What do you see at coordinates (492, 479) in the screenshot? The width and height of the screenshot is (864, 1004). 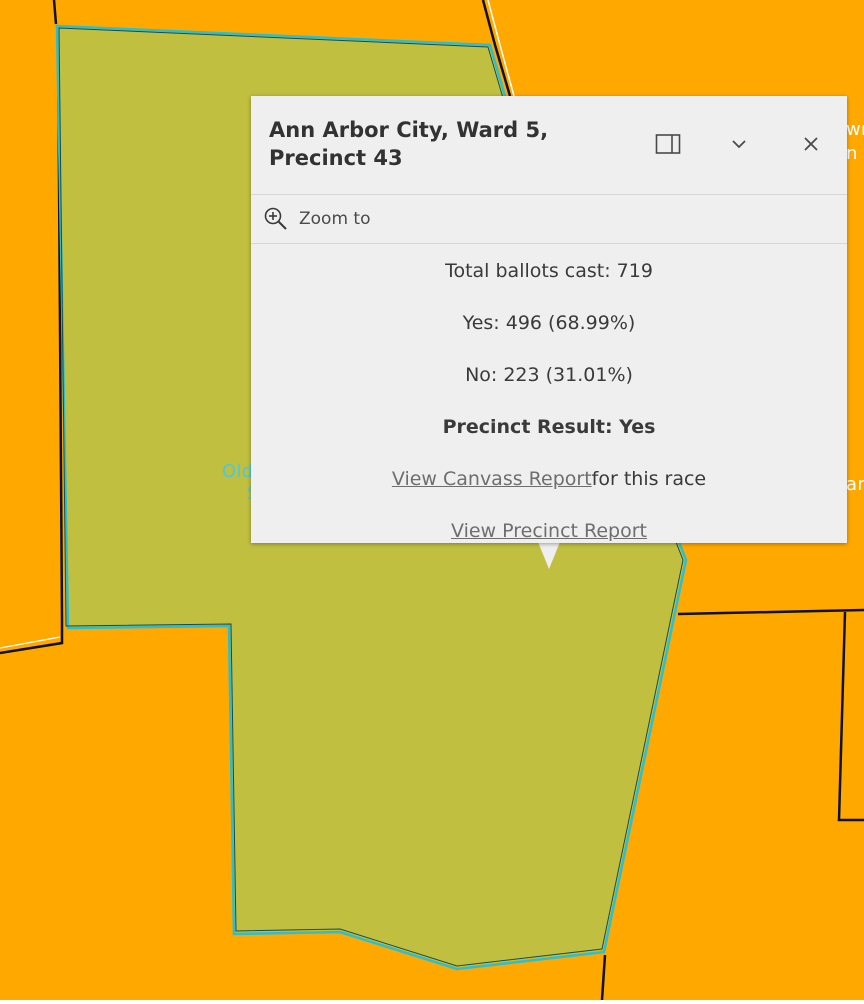 I see `view-canvass-report-link: View Canvass Report` at bounding box center [492, 479].